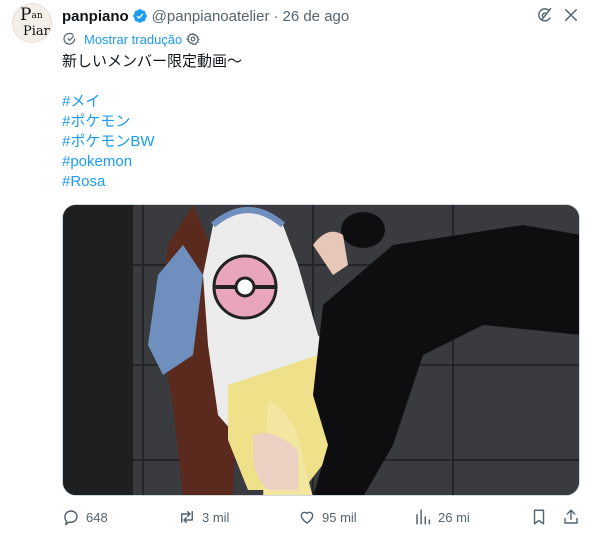  I want to click on grok-icon, so click(545, 15).